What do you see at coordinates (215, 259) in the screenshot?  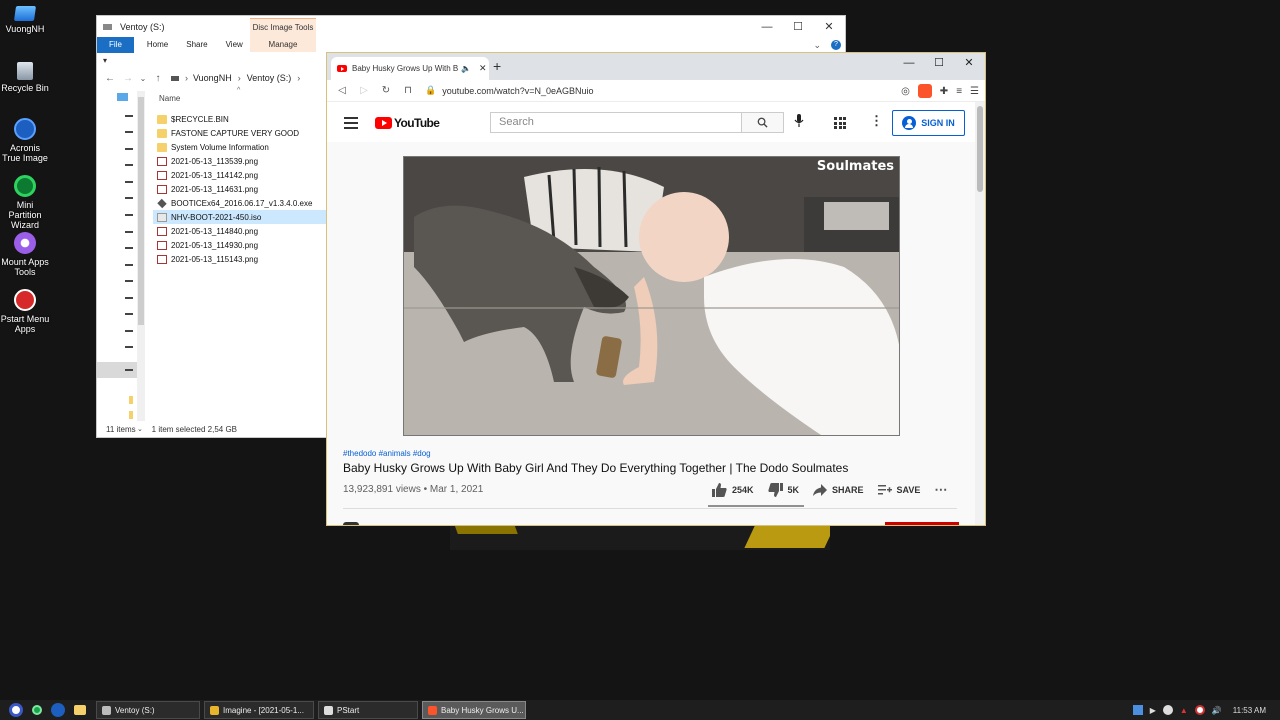 I see `file-name: 2021-05-13_115143.png` at bounding box center [215, 259].